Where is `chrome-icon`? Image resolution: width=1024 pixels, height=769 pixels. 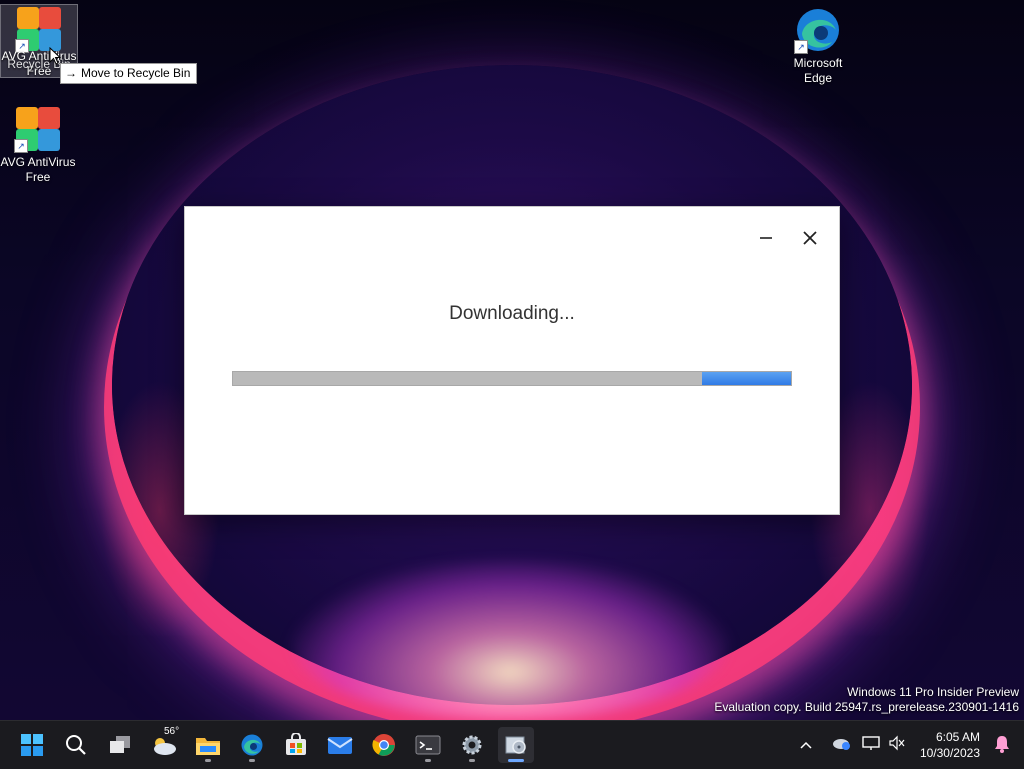
chrome-icon is located at coordinates (383, 745).